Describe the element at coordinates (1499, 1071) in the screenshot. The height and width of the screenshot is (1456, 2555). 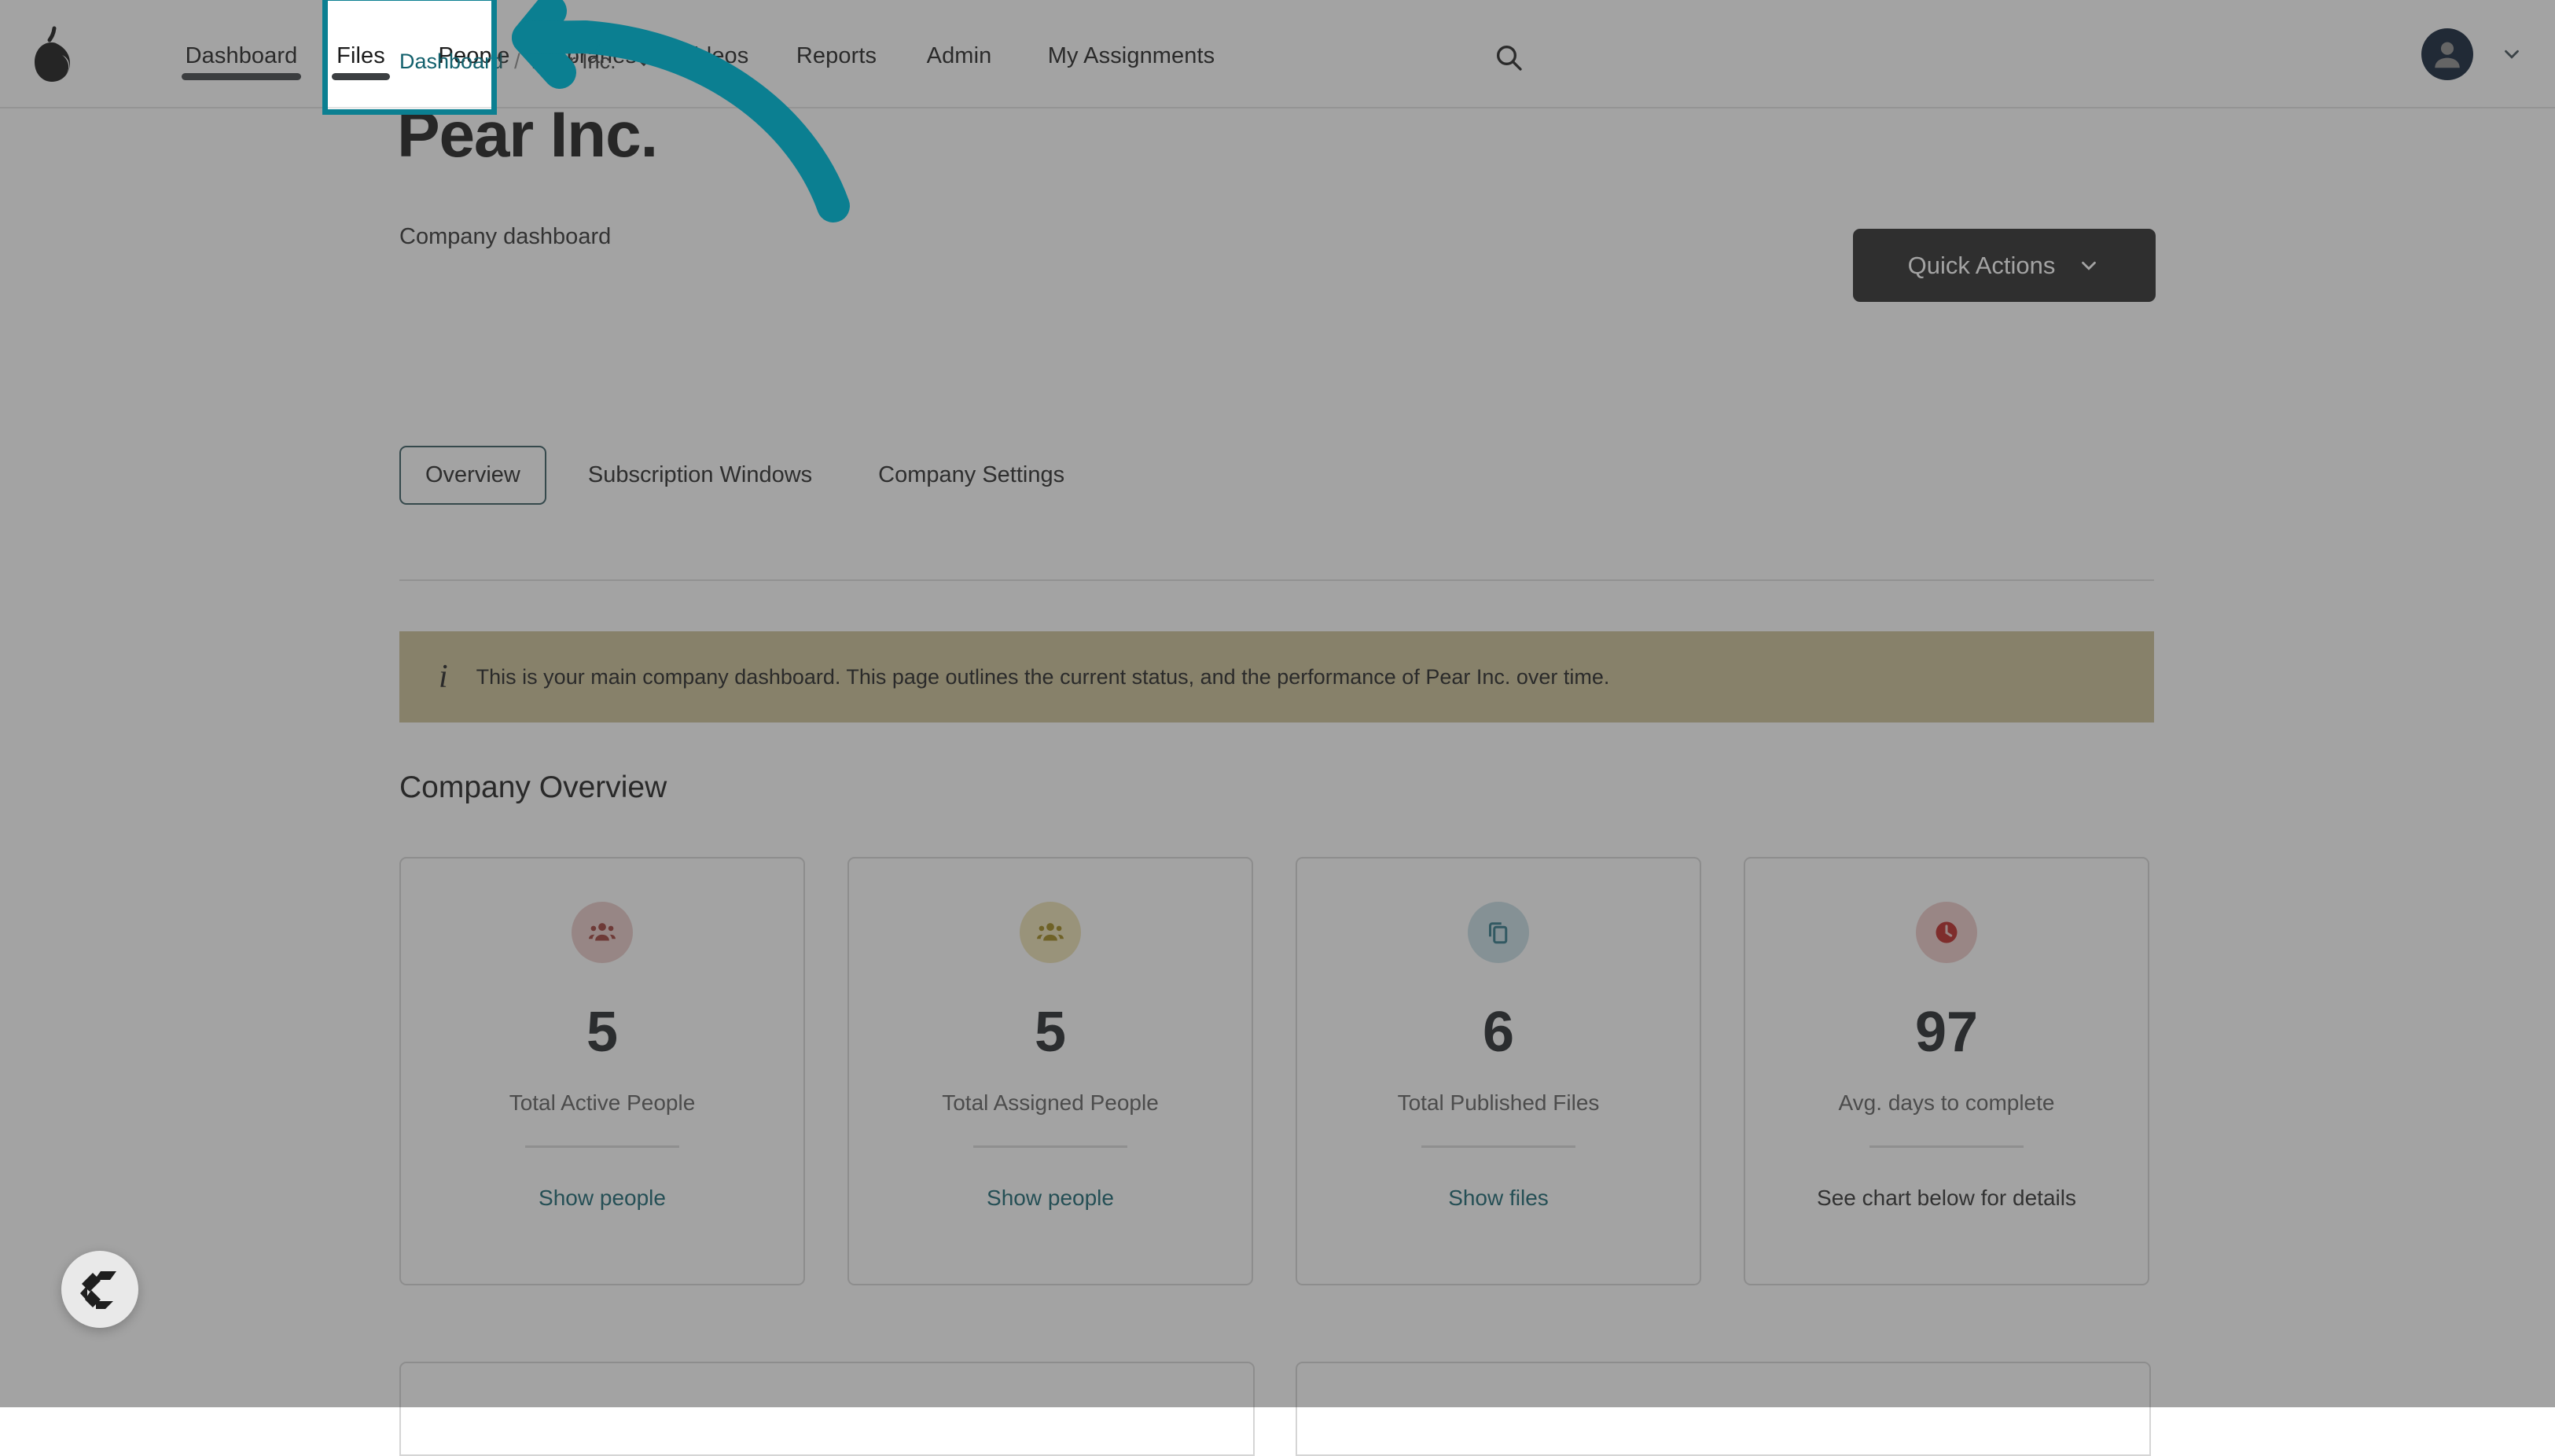
I see `stat-card-total-published-files: 6 Total Published Files Show files` at that location.